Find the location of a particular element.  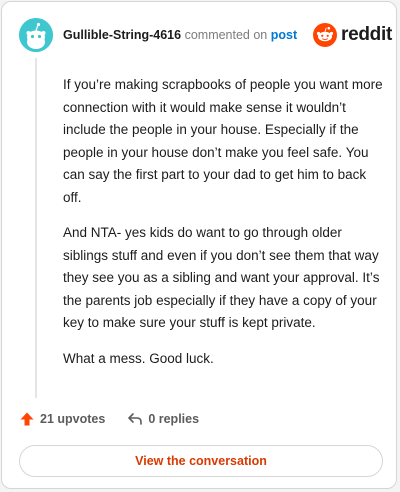

commented-on-text: commented on is located at coordinates (226, 35).